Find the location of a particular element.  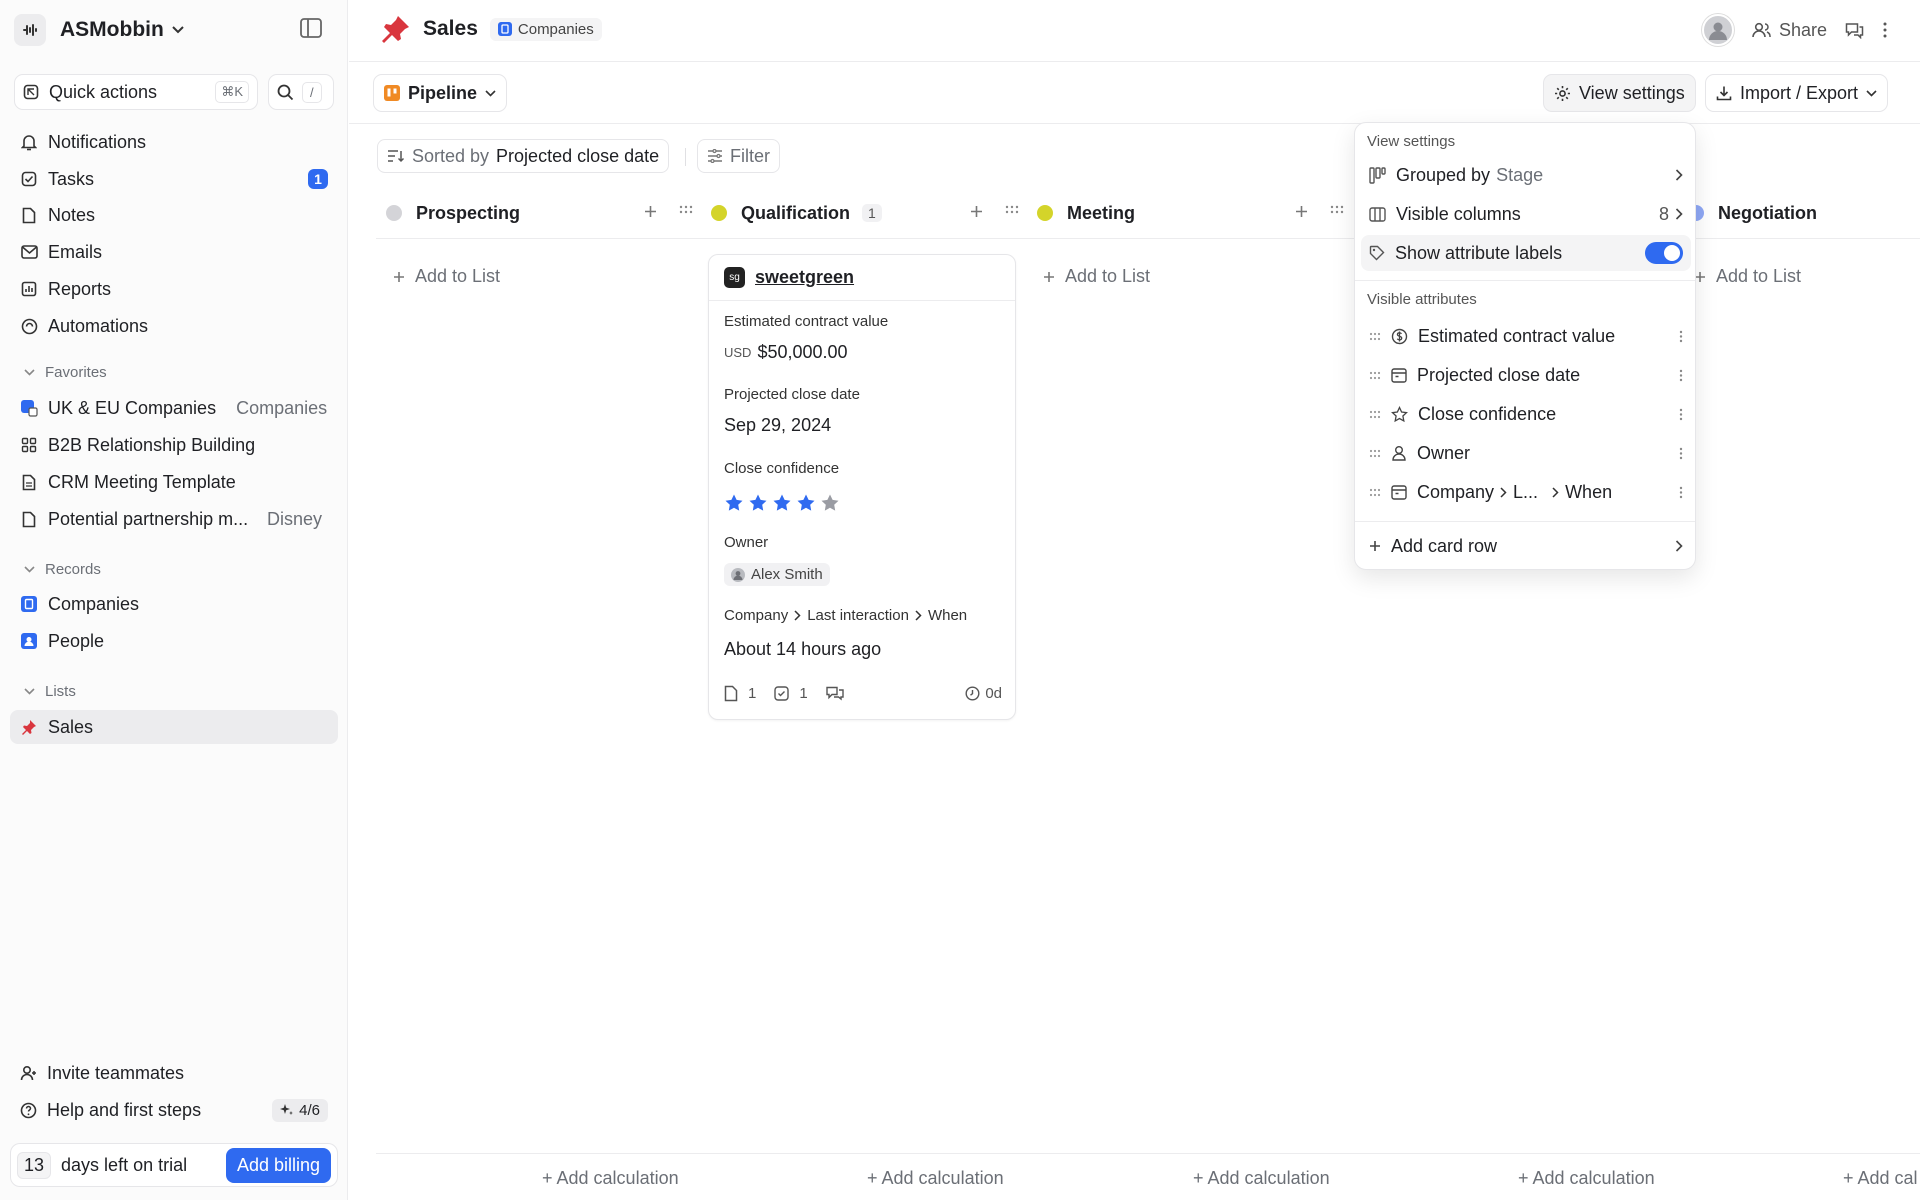

sidebar-item-uk-eu-companies: UK & EU Companies Companies is located at coordinates (174, 408).